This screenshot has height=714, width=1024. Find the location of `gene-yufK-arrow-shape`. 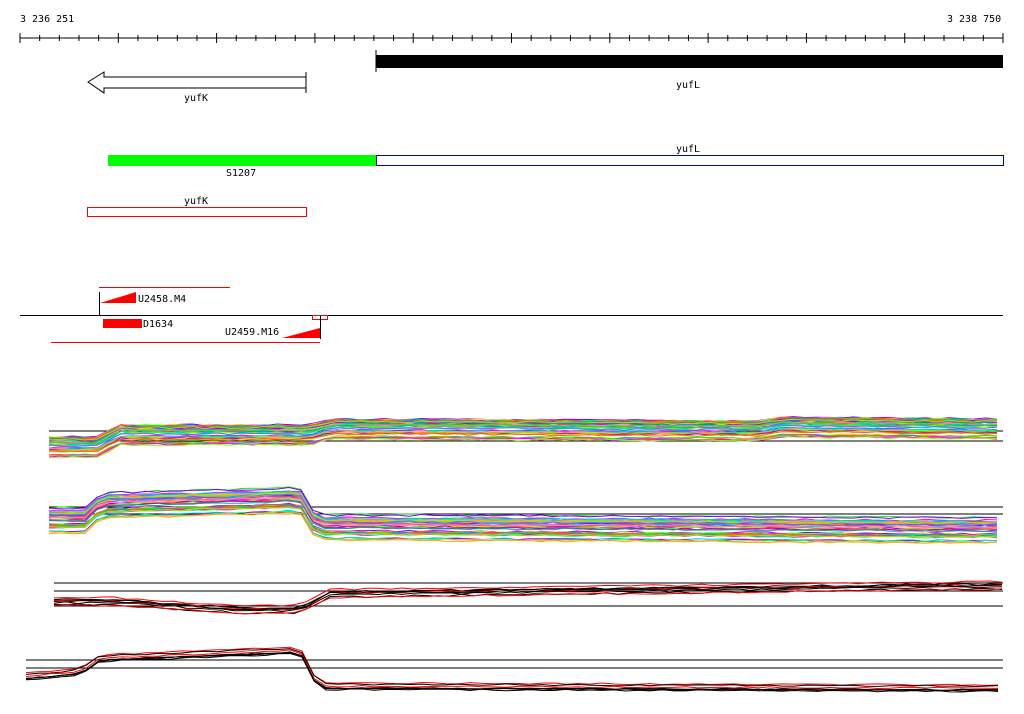

gene-yufK-arrow-shape is located at coordinates (197, 82).